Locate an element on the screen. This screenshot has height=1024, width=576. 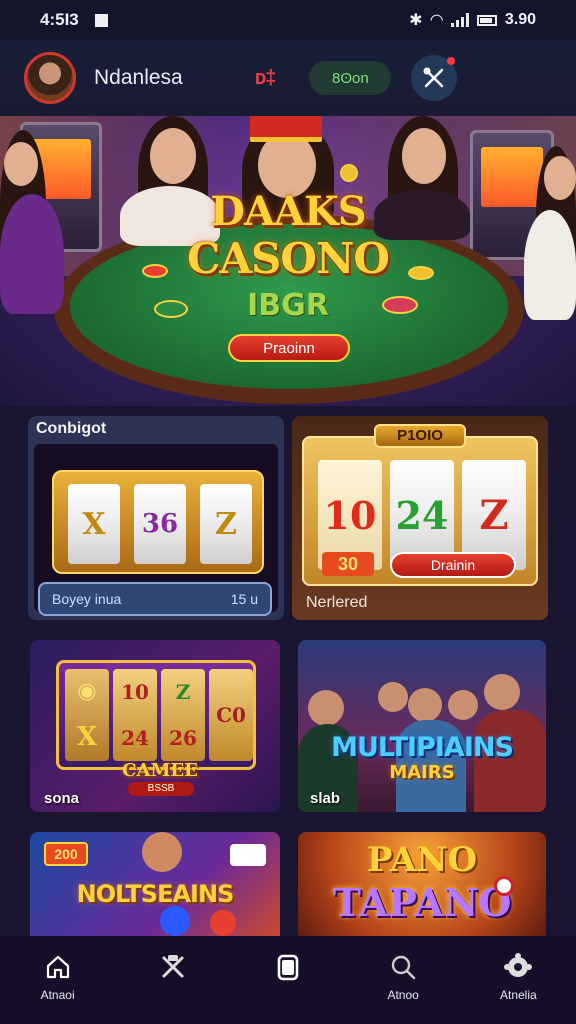
status-bar: 4:5I3 ✱ ◠ 3.90 is located at coordinates (288, 20).